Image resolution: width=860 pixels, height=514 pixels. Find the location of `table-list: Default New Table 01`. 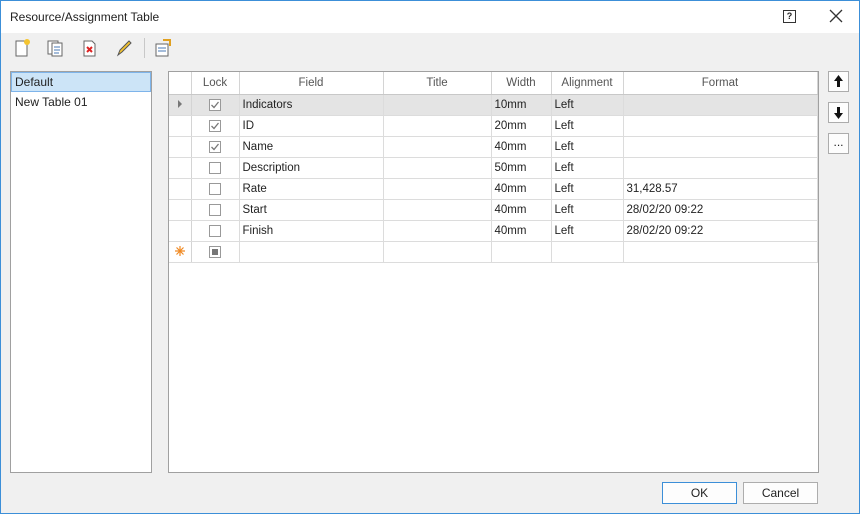

table-list: Default New Table 01 is located at coordinates (81, 272).